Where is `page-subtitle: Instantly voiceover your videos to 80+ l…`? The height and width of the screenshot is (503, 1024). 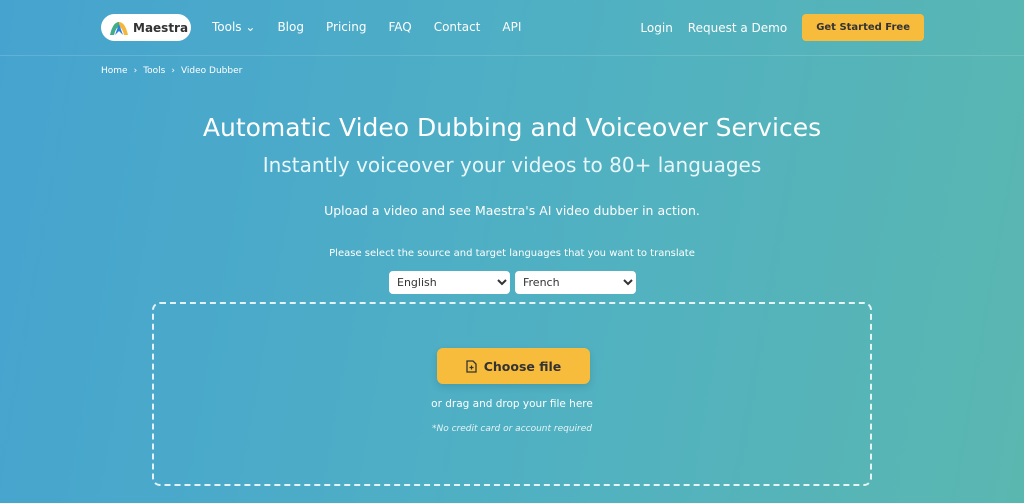 page-subtitle: Instantly voiceover your videos to 80+ l… is located at coordinates (512, 165).